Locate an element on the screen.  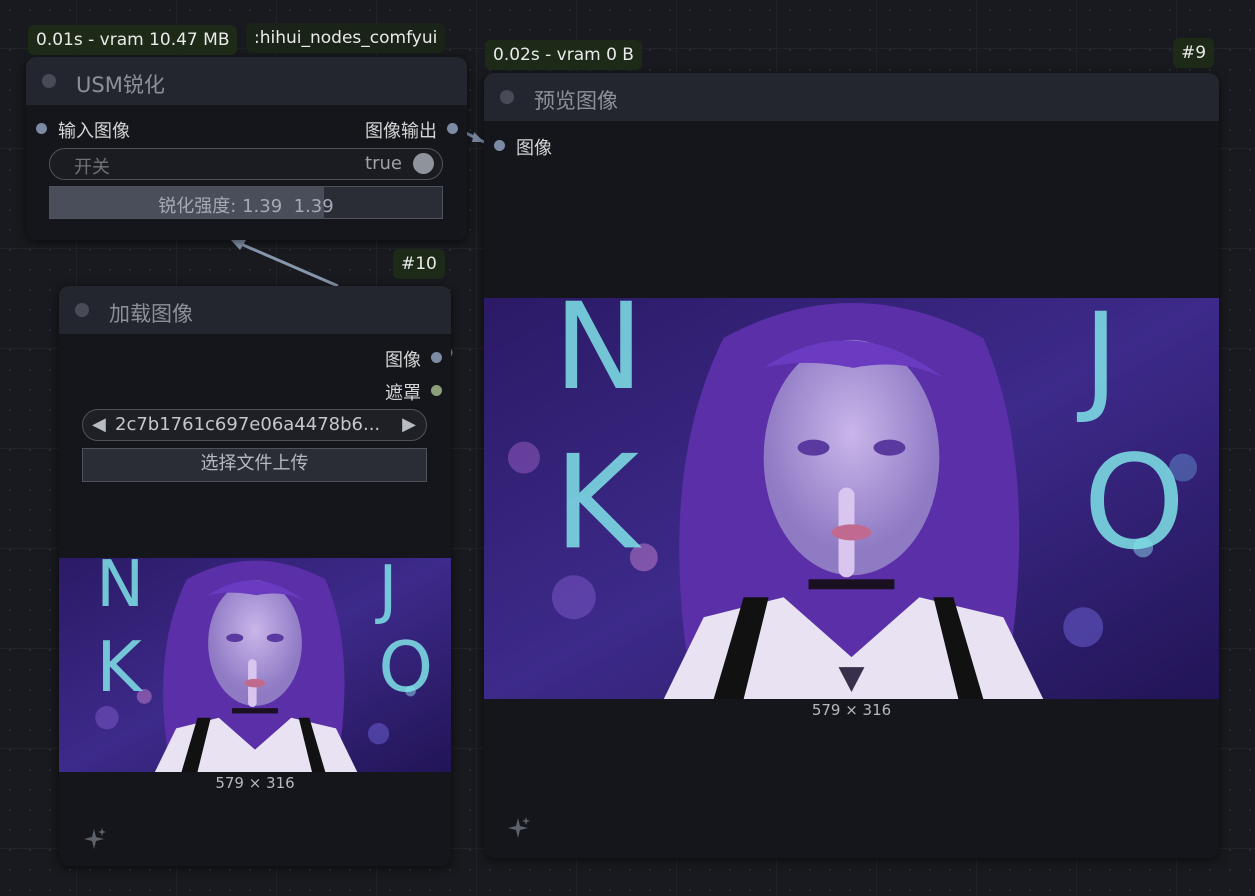
usm-node-title: USM锐化 is located at coordinates (120, 85).